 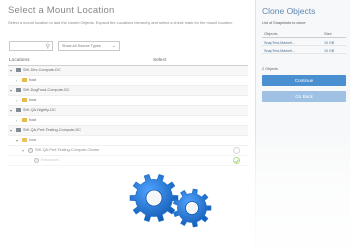 What do you see at coordinates (113, 46) in the screenshot?
I see `chevron-down-icon: ⌄` at bounding box center [113, 46].